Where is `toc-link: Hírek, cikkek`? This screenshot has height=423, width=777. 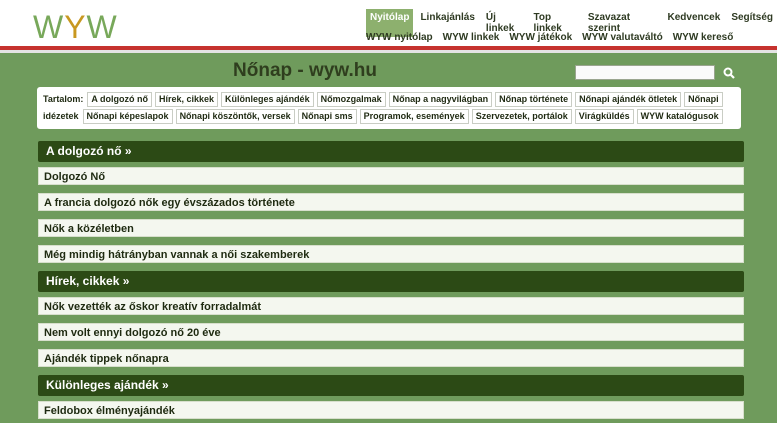 toc-link: Hírek, cikkek is located at coordinates (187, 99).